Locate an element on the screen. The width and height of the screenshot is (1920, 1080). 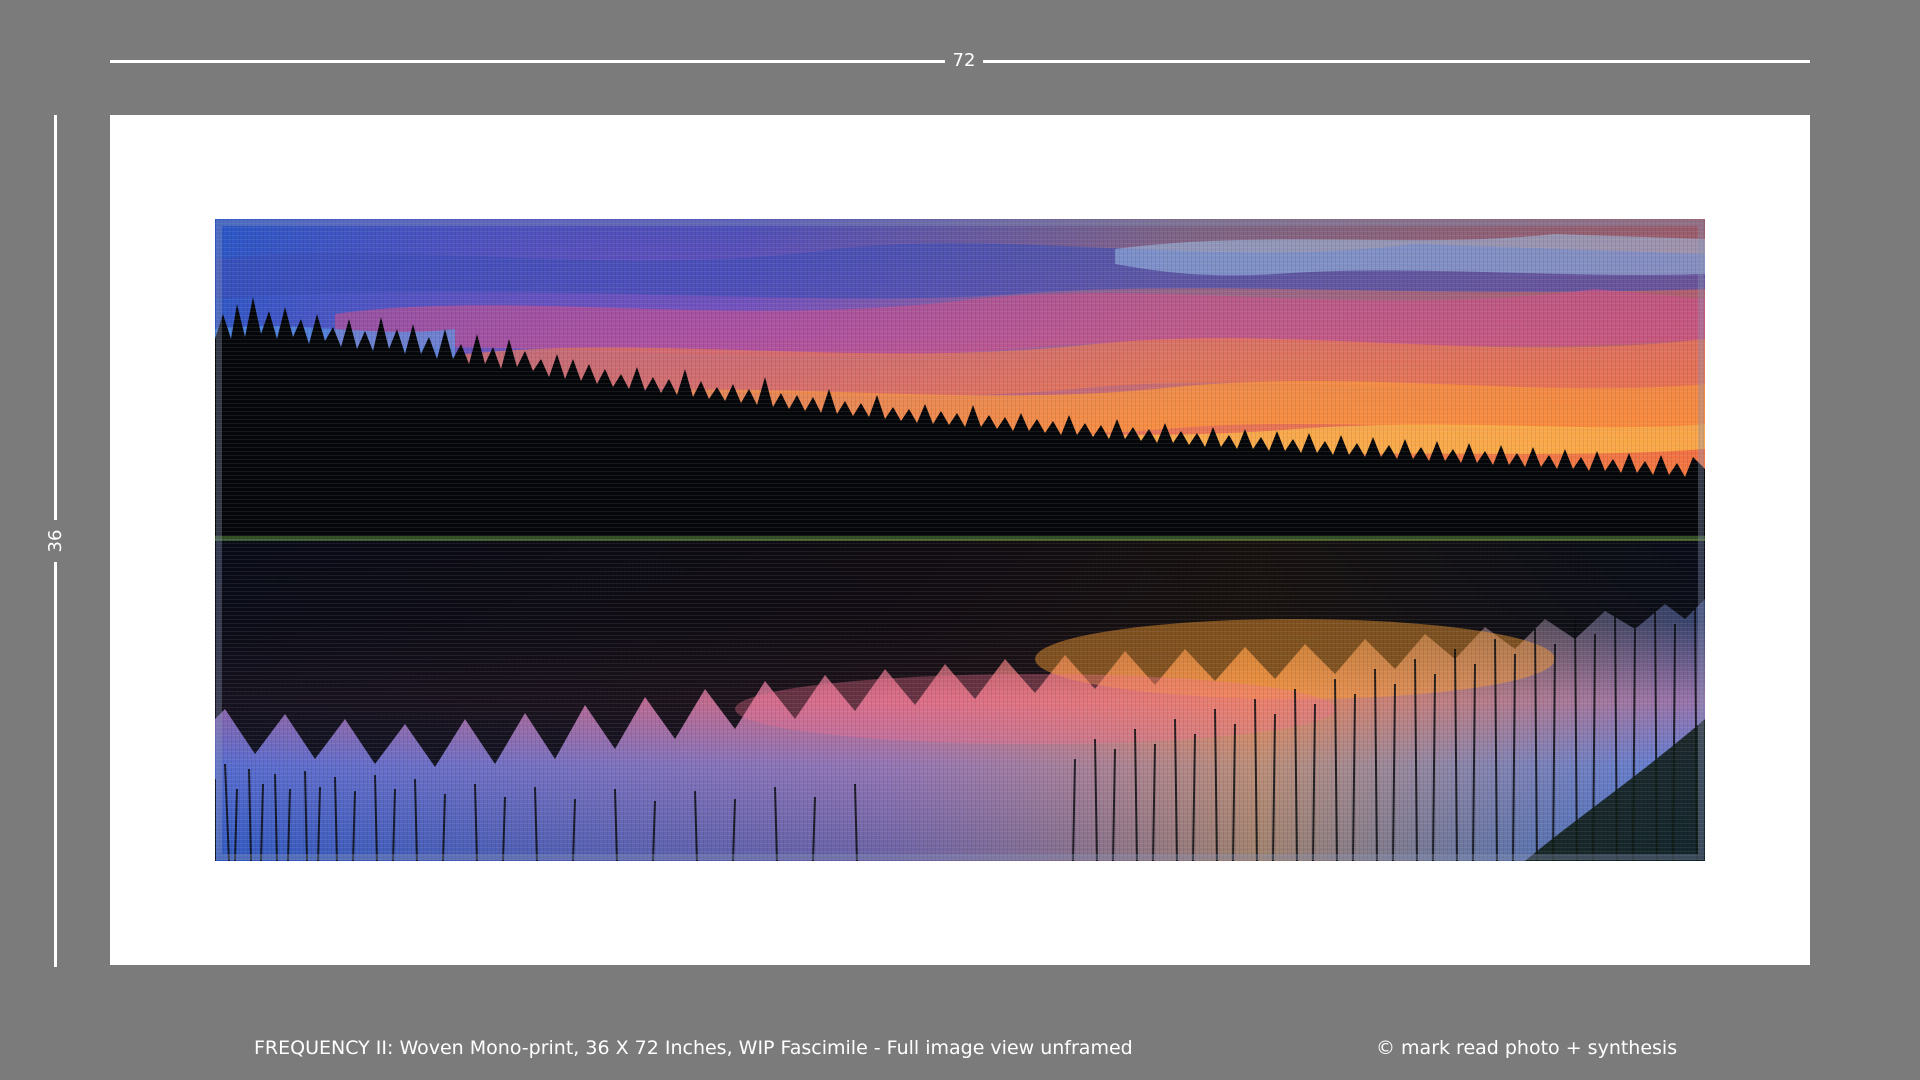
height-dimension-line: 36 is located at coordinates (55, 541).